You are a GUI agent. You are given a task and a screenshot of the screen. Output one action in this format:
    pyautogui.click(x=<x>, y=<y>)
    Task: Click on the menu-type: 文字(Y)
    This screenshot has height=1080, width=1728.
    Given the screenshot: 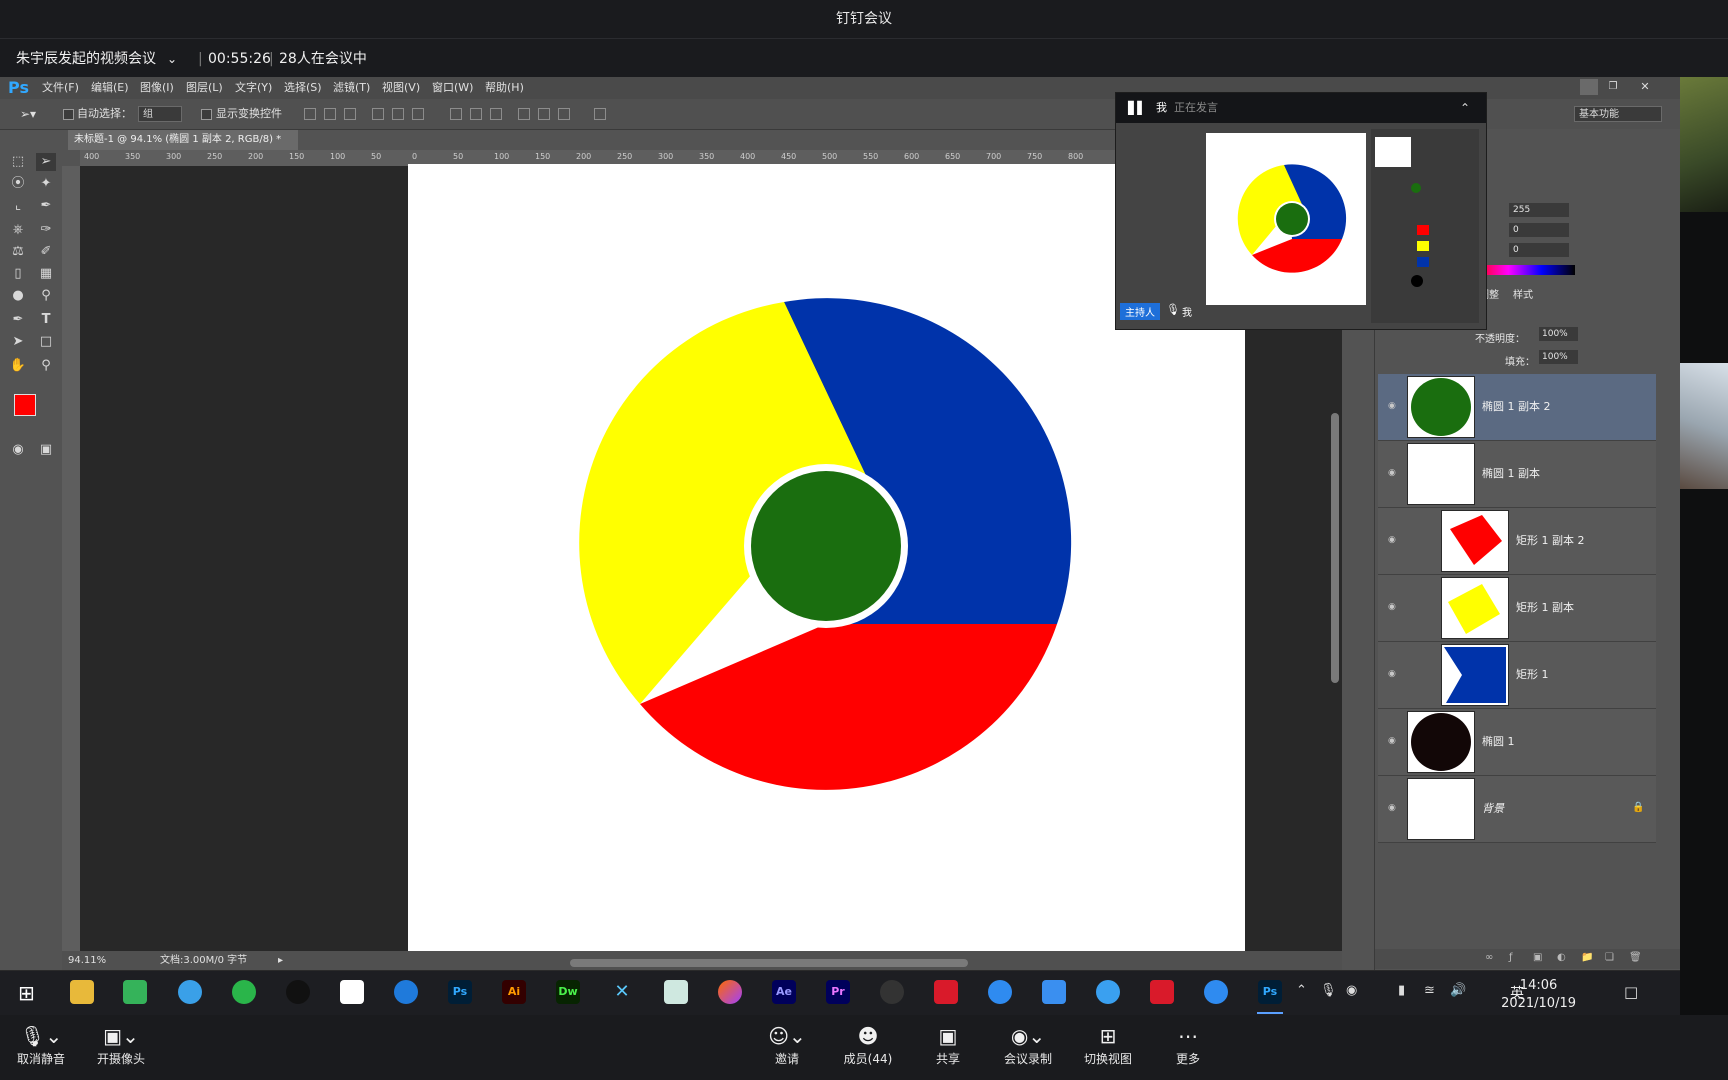 What is the action you would take?
    pyautogui.click(x=253, y=88)
    